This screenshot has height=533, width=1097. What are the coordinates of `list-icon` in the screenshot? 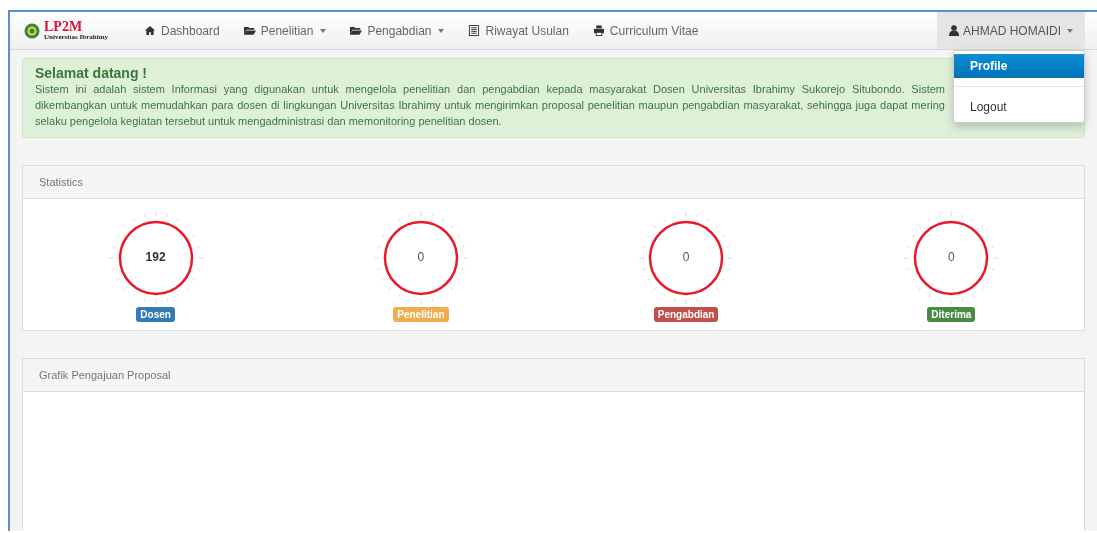 It's located at (474, 30).